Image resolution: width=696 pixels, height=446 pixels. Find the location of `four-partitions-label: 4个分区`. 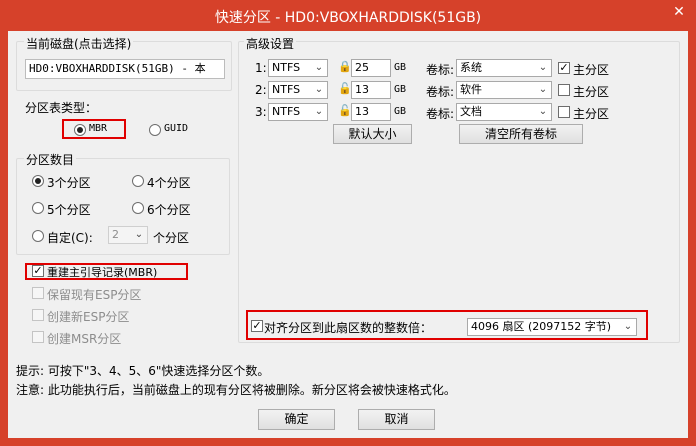

four-partitions-label: 4个分区 is located at coordinates (169, 183).